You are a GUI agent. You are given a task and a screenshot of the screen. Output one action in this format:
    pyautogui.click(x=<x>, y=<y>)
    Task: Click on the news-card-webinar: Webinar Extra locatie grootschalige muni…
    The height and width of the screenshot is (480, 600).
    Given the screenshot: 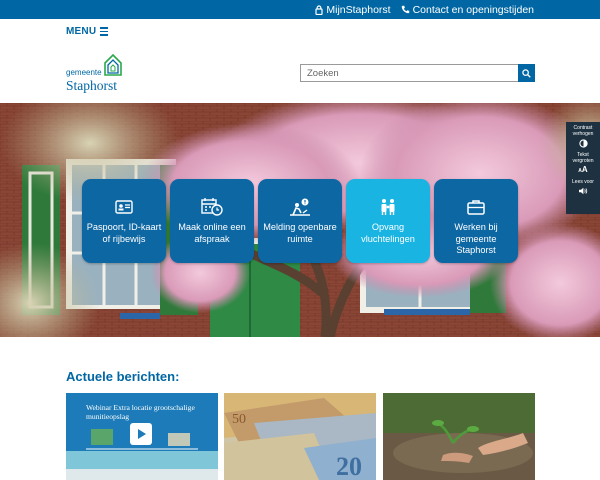 What is the action you would take?
    pyautogui.click(x=142, y=436)
    